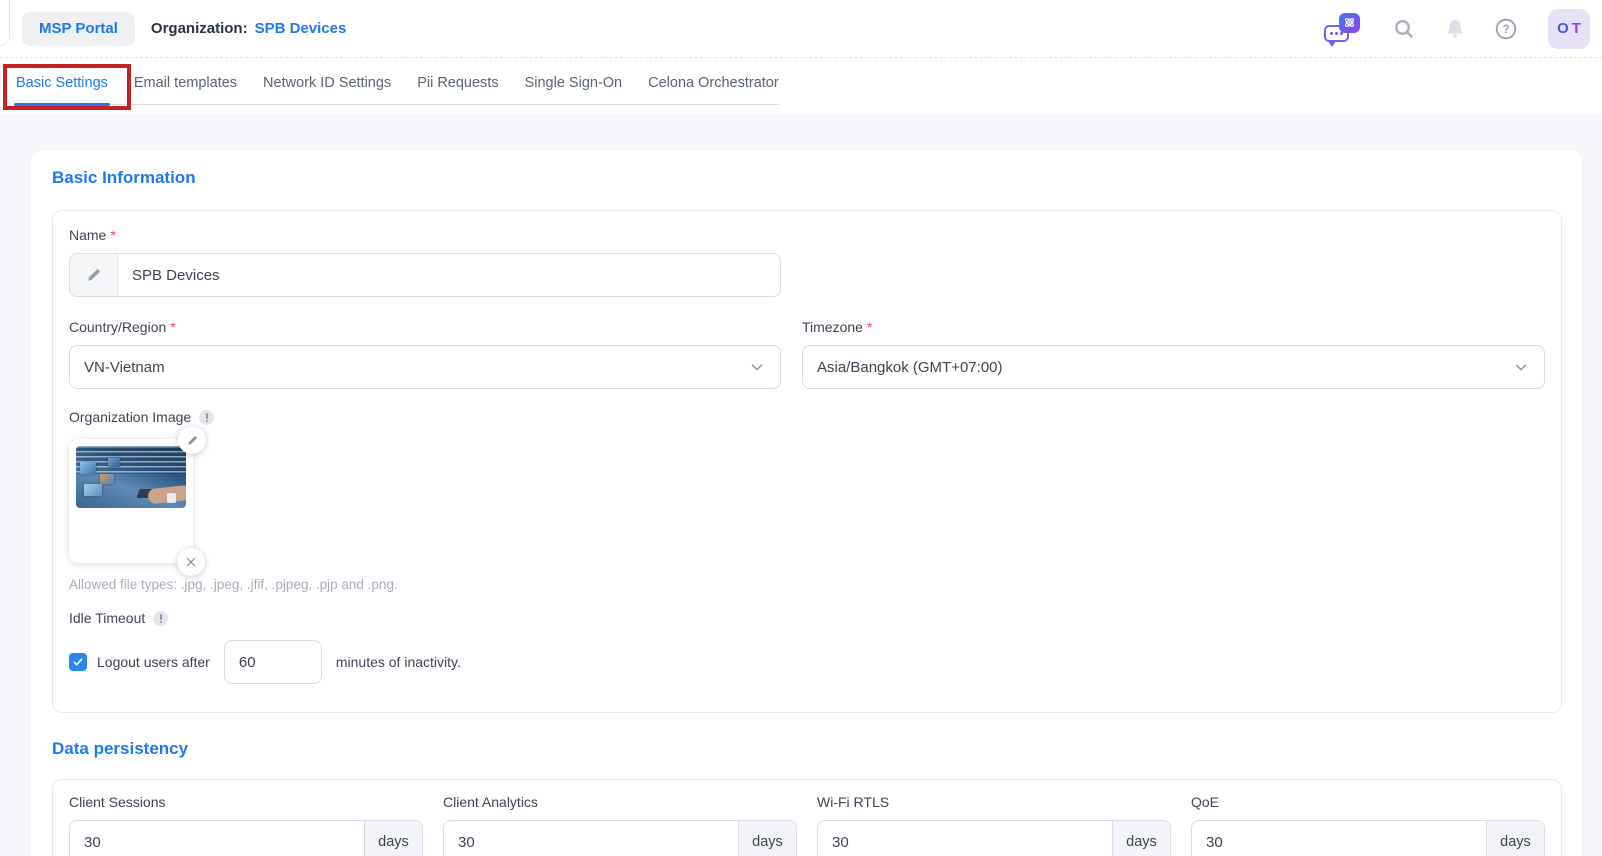 This screenshot has height=856, width=1602. What do you see at coordinates (124, 367) in the screenshot?
I see `country-select-value: VN-Vietnam` at bounding box center [124, 367].